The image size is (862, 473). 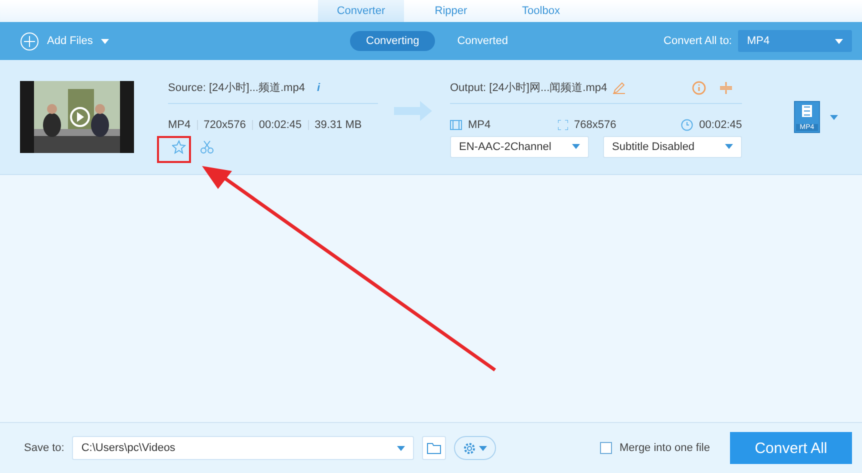 I want to click on scissors-icon, so click(x=207, y=147).